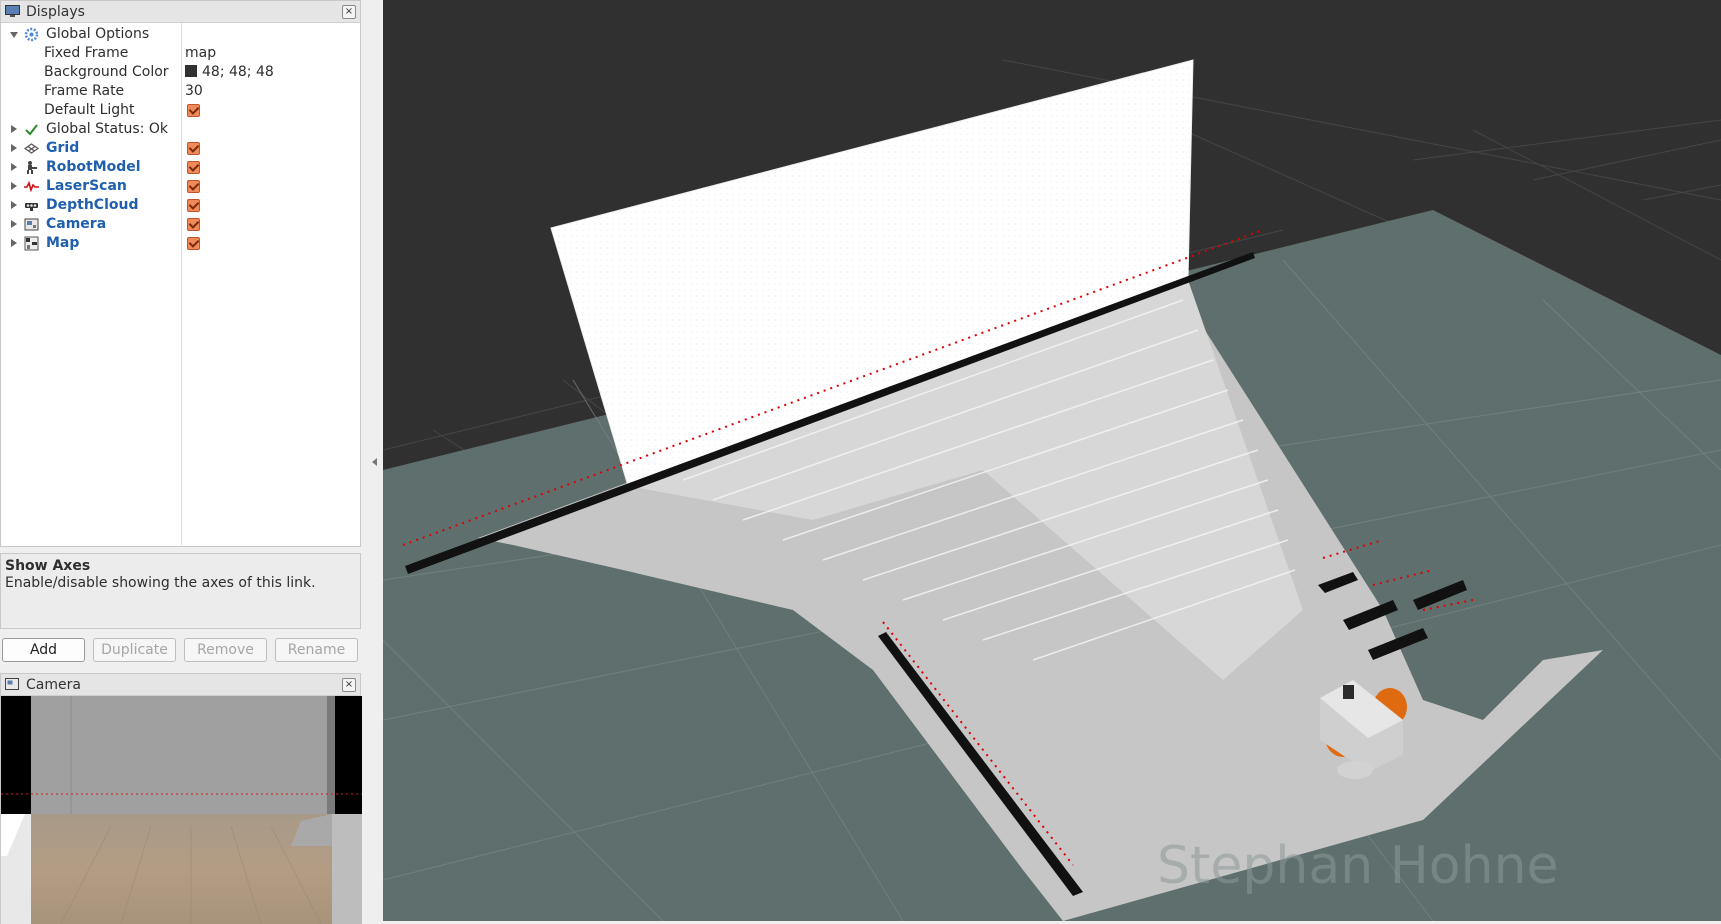  What do you see at coordinates (106, 72) in the screenshot?
I see `background-color-label: Background Color` at bounding box center [106, 72].